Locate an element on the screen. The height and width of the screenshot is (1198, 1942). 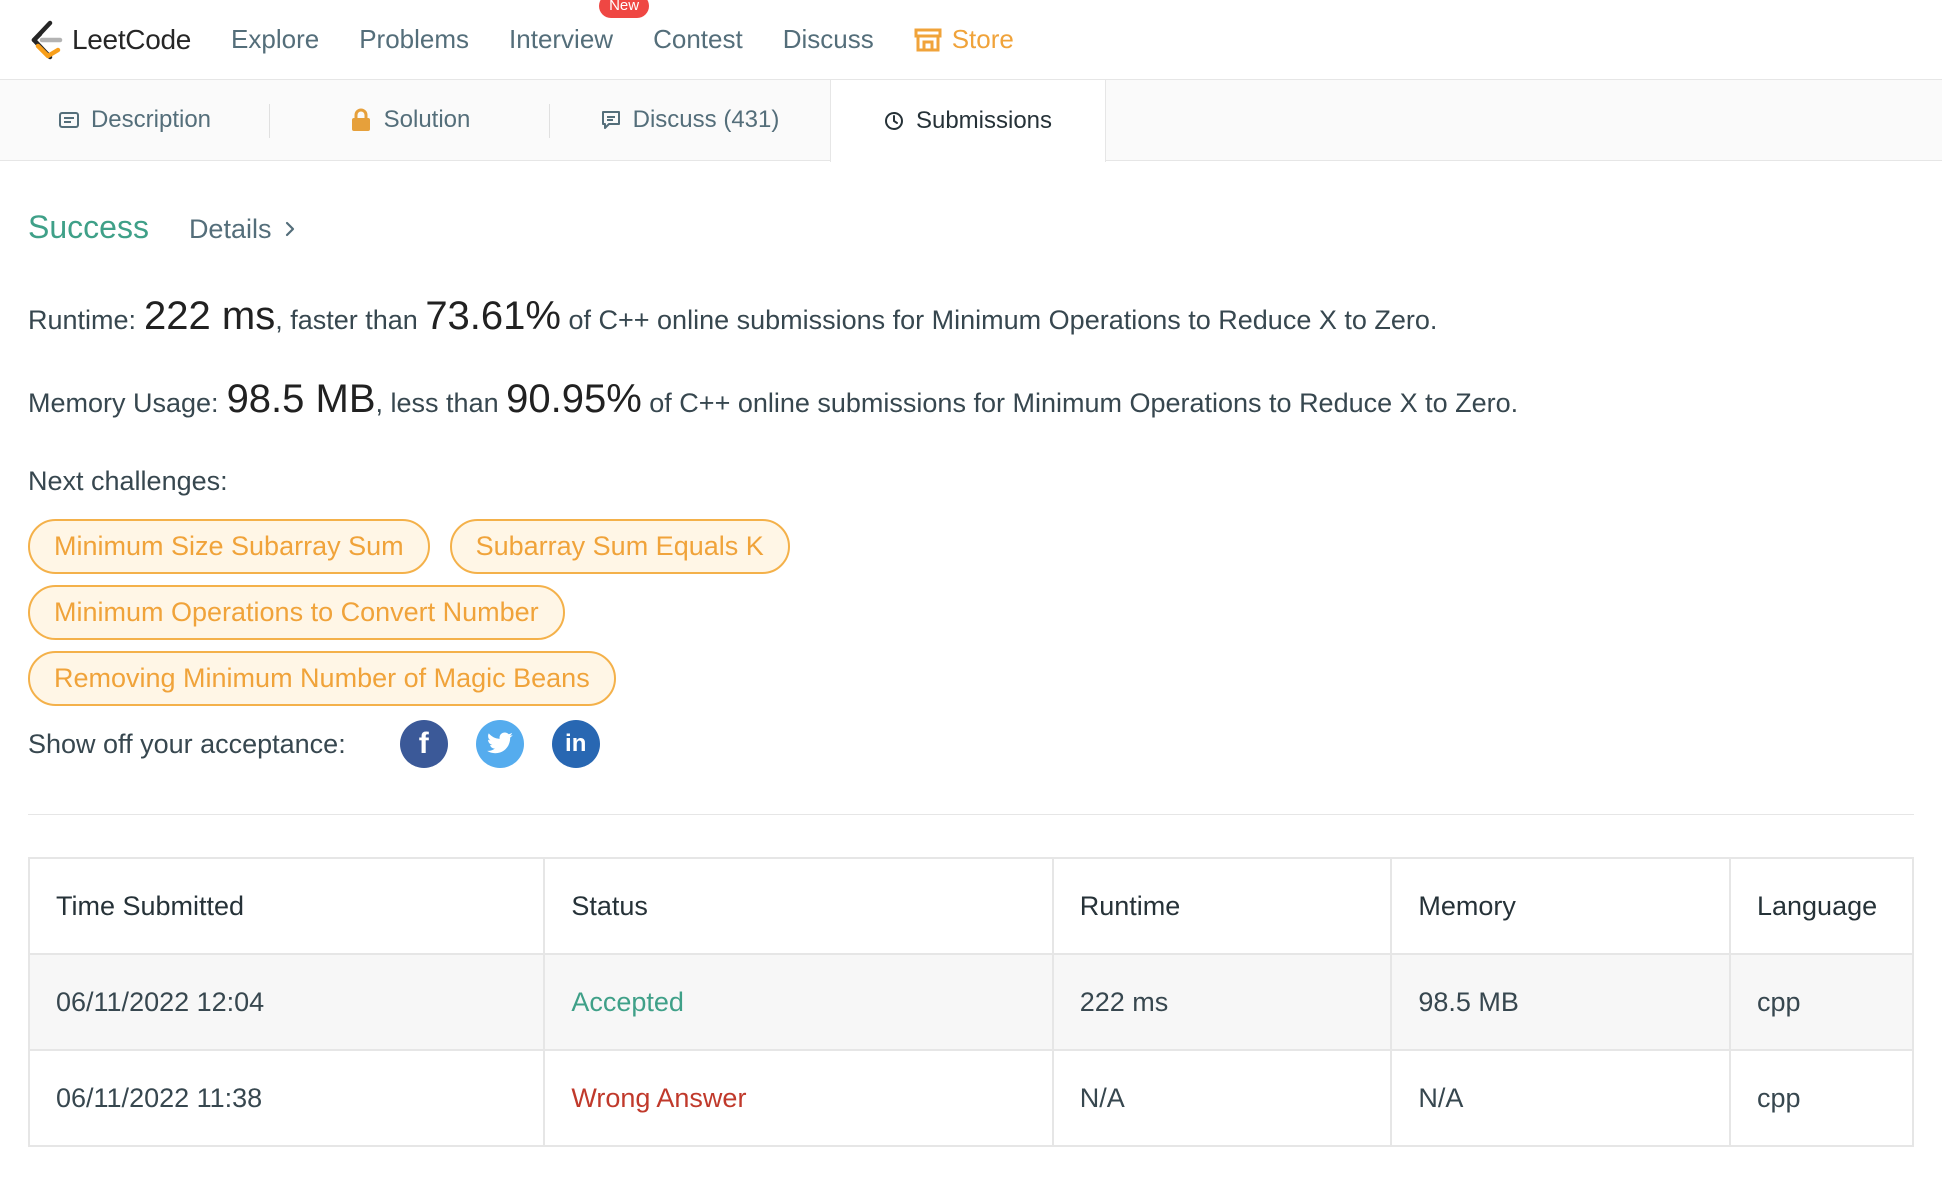
lock-icon is located at coordinates (361, 120).